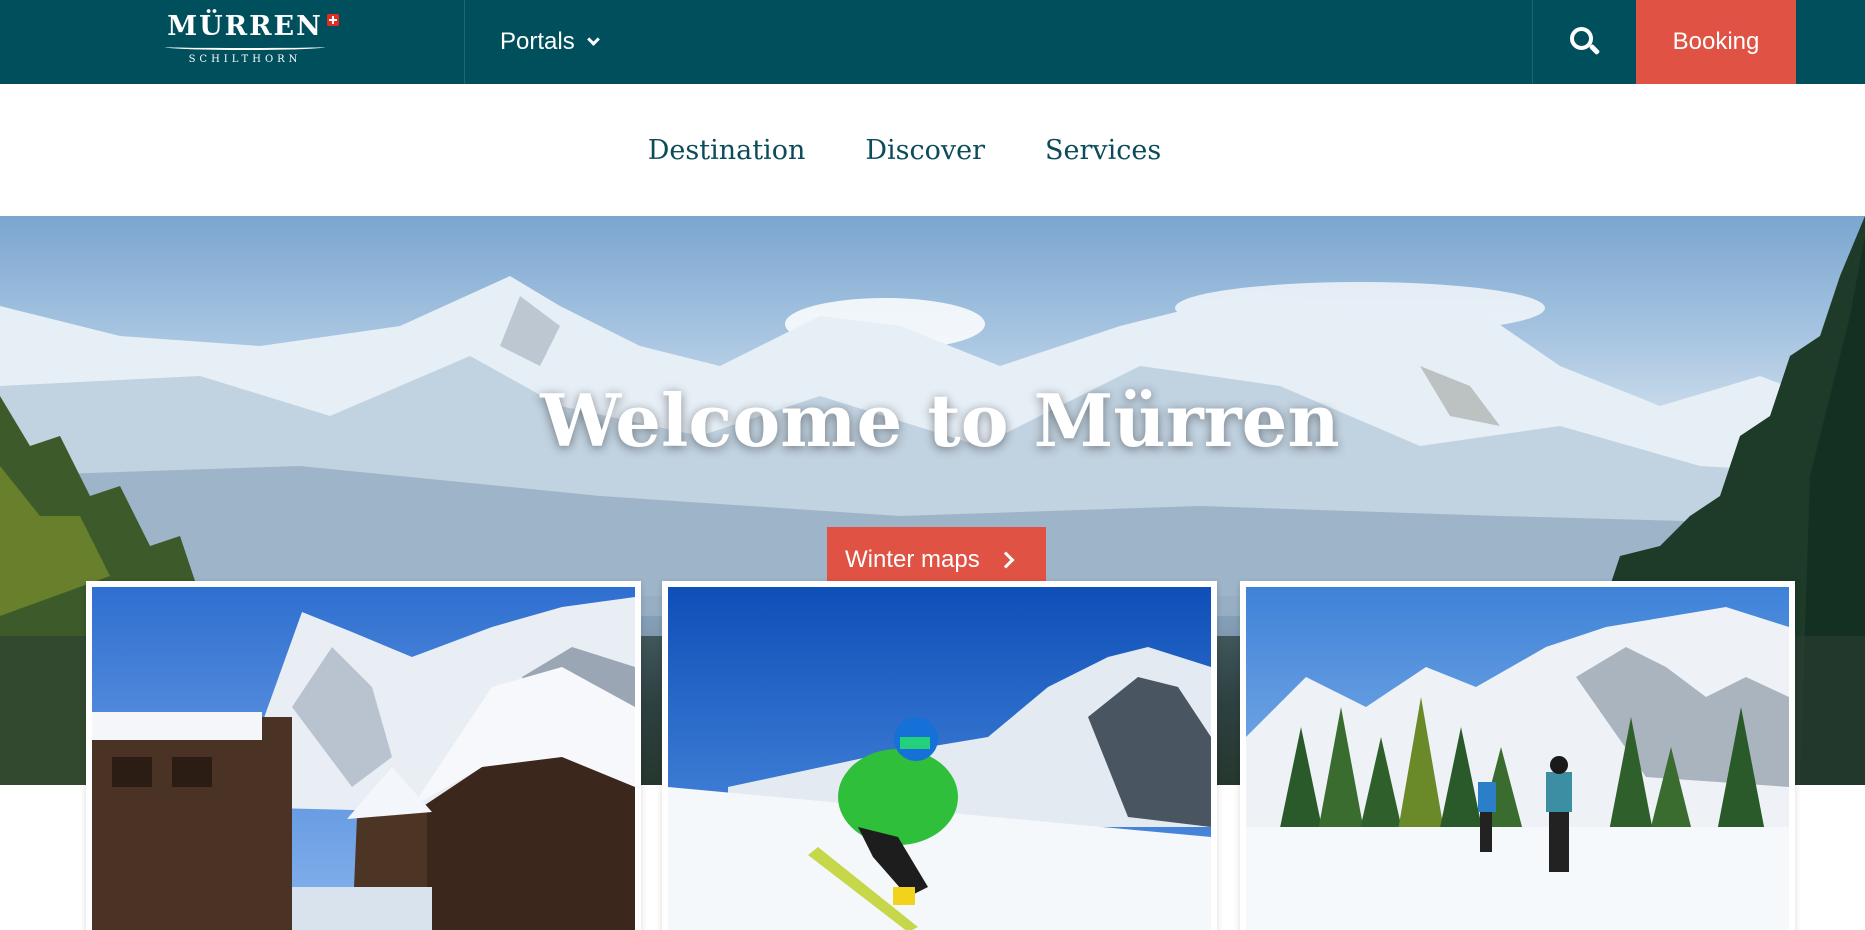 This screenshot has height=930, width=1865. I want to click on portals-label: Portals, so click(537, 41).